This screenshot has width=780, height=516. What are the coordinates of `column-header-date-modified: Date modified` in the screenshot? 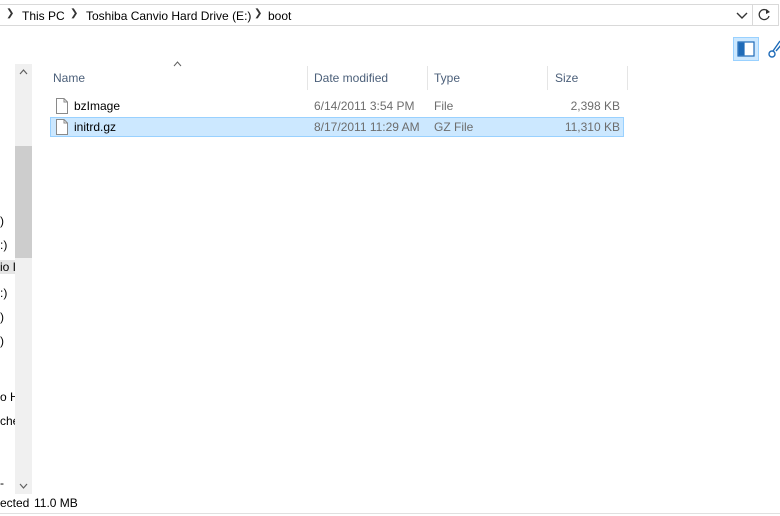 It's located at (351, 78).